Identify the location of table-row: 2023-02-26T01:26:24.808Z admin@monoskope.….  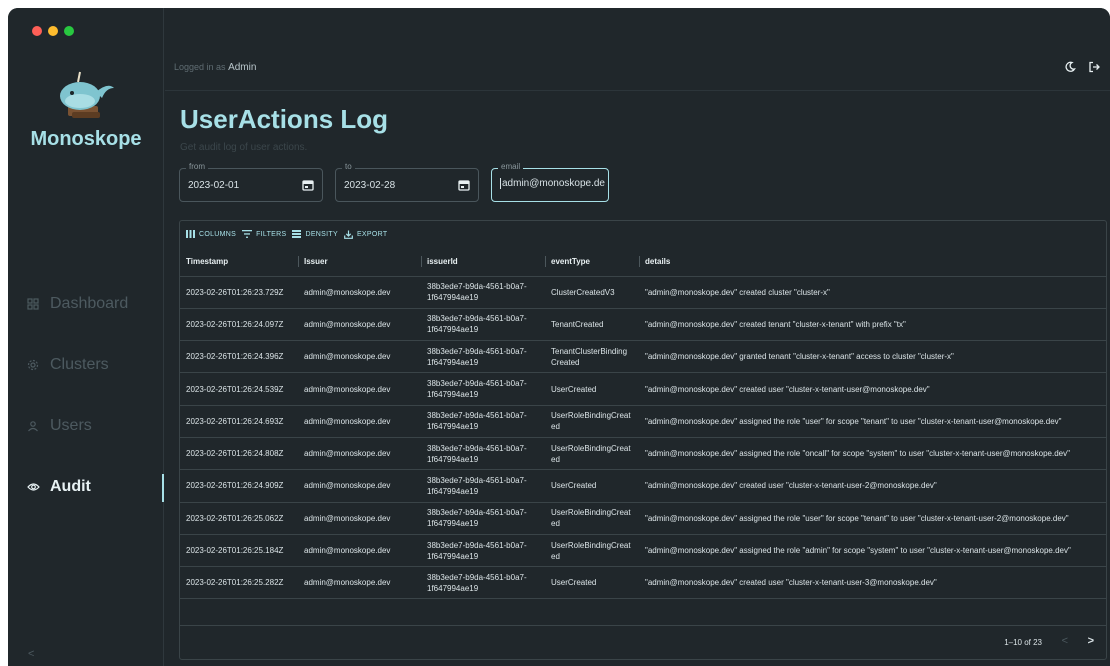
(643, 454).